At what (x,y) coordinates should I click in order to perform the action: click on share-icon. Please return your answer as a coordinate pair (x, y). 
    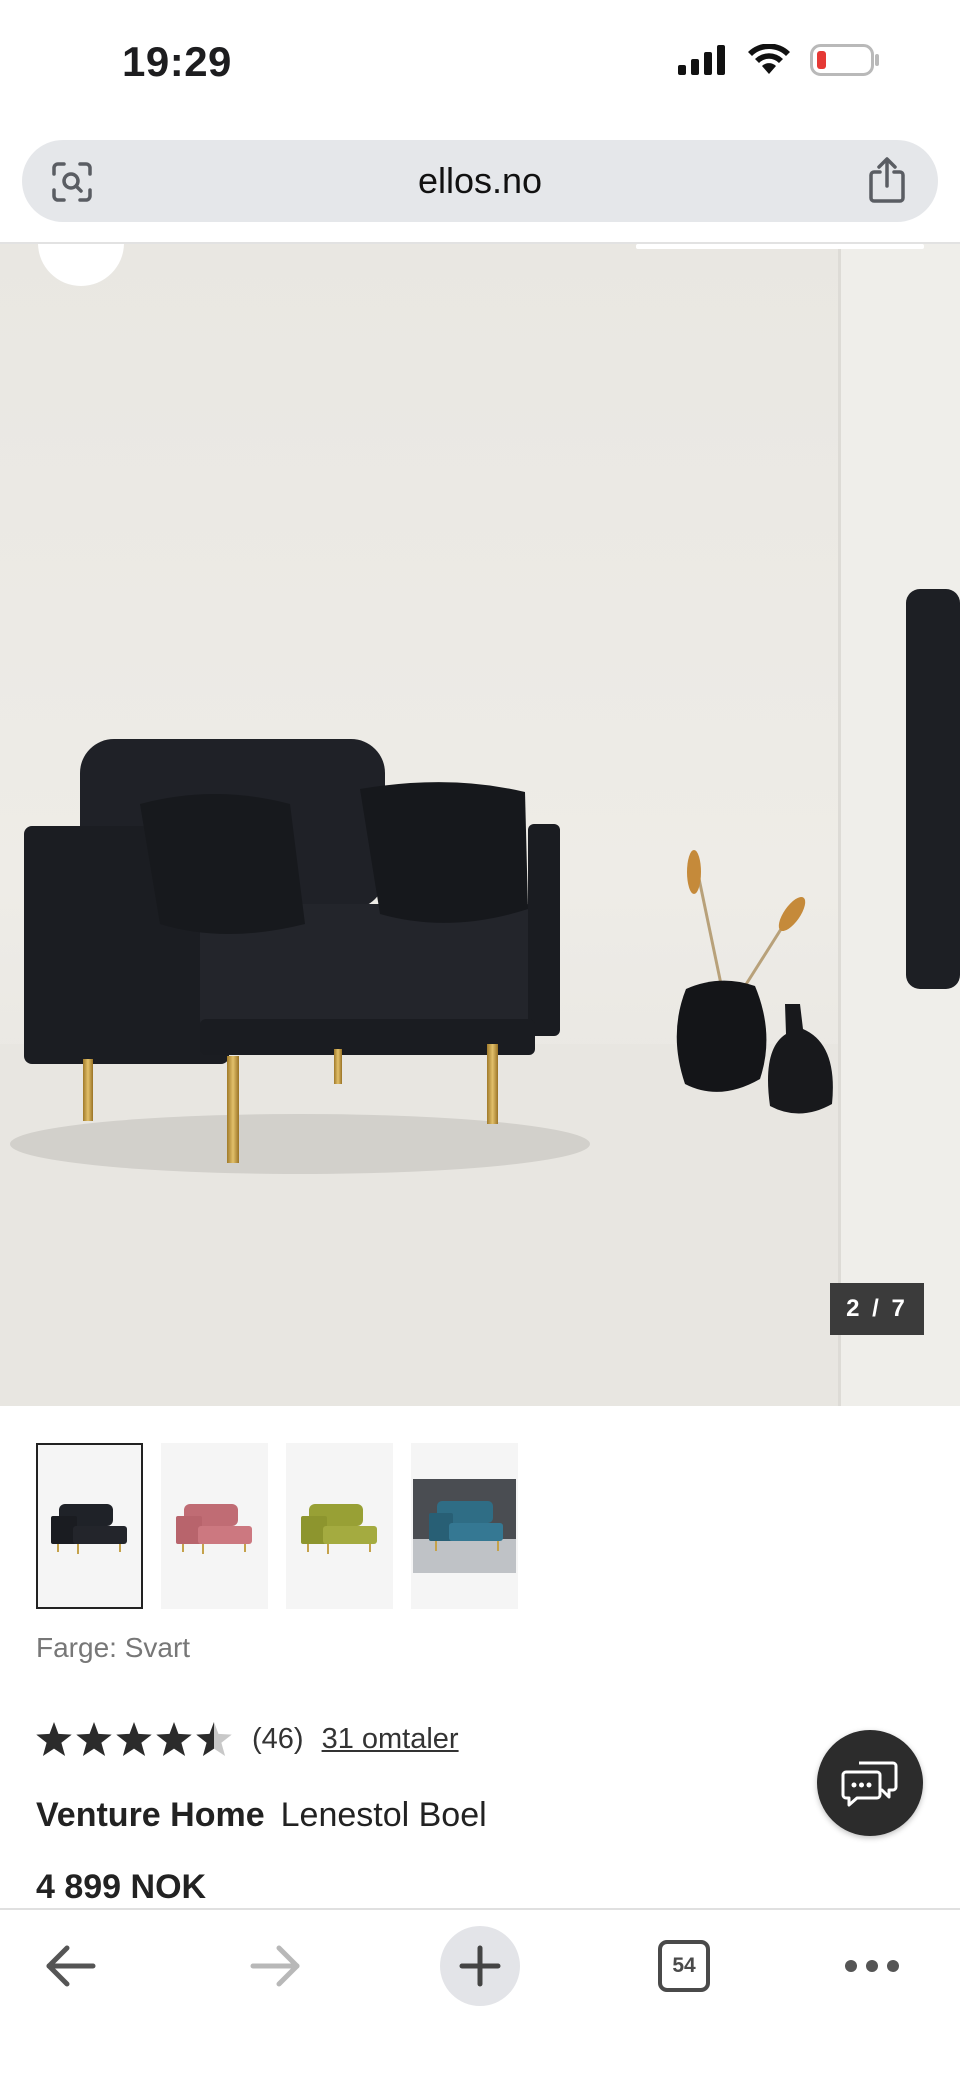
    Looking at the image, I should click on (887, 180).